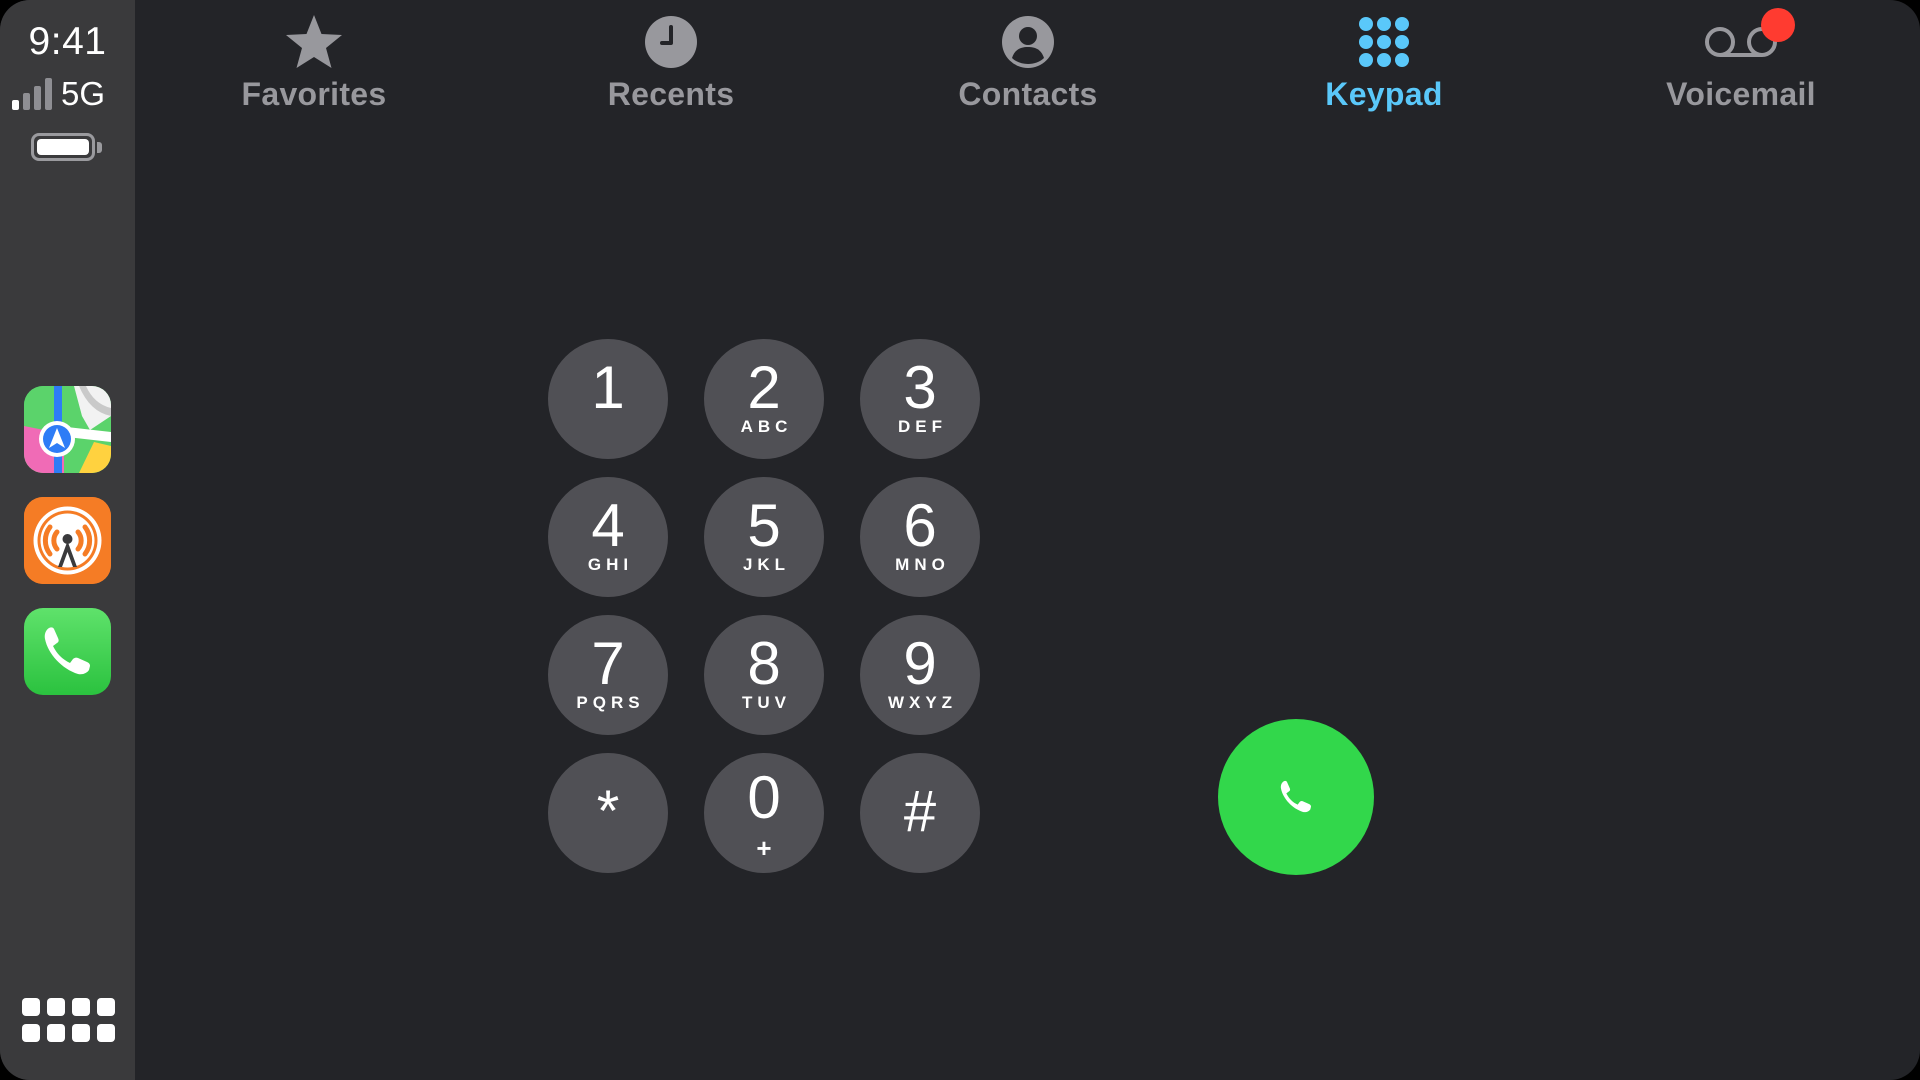 Image resolution: width=1920 pixels, height=1080 pixels. I want to click on key-letters: GHI, so click(610, 564).